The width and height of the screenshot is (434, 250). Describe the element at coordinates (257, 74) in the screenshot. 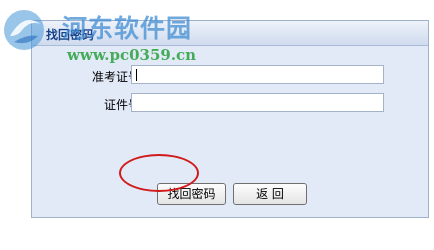

I see `exam-number-input` at that location.